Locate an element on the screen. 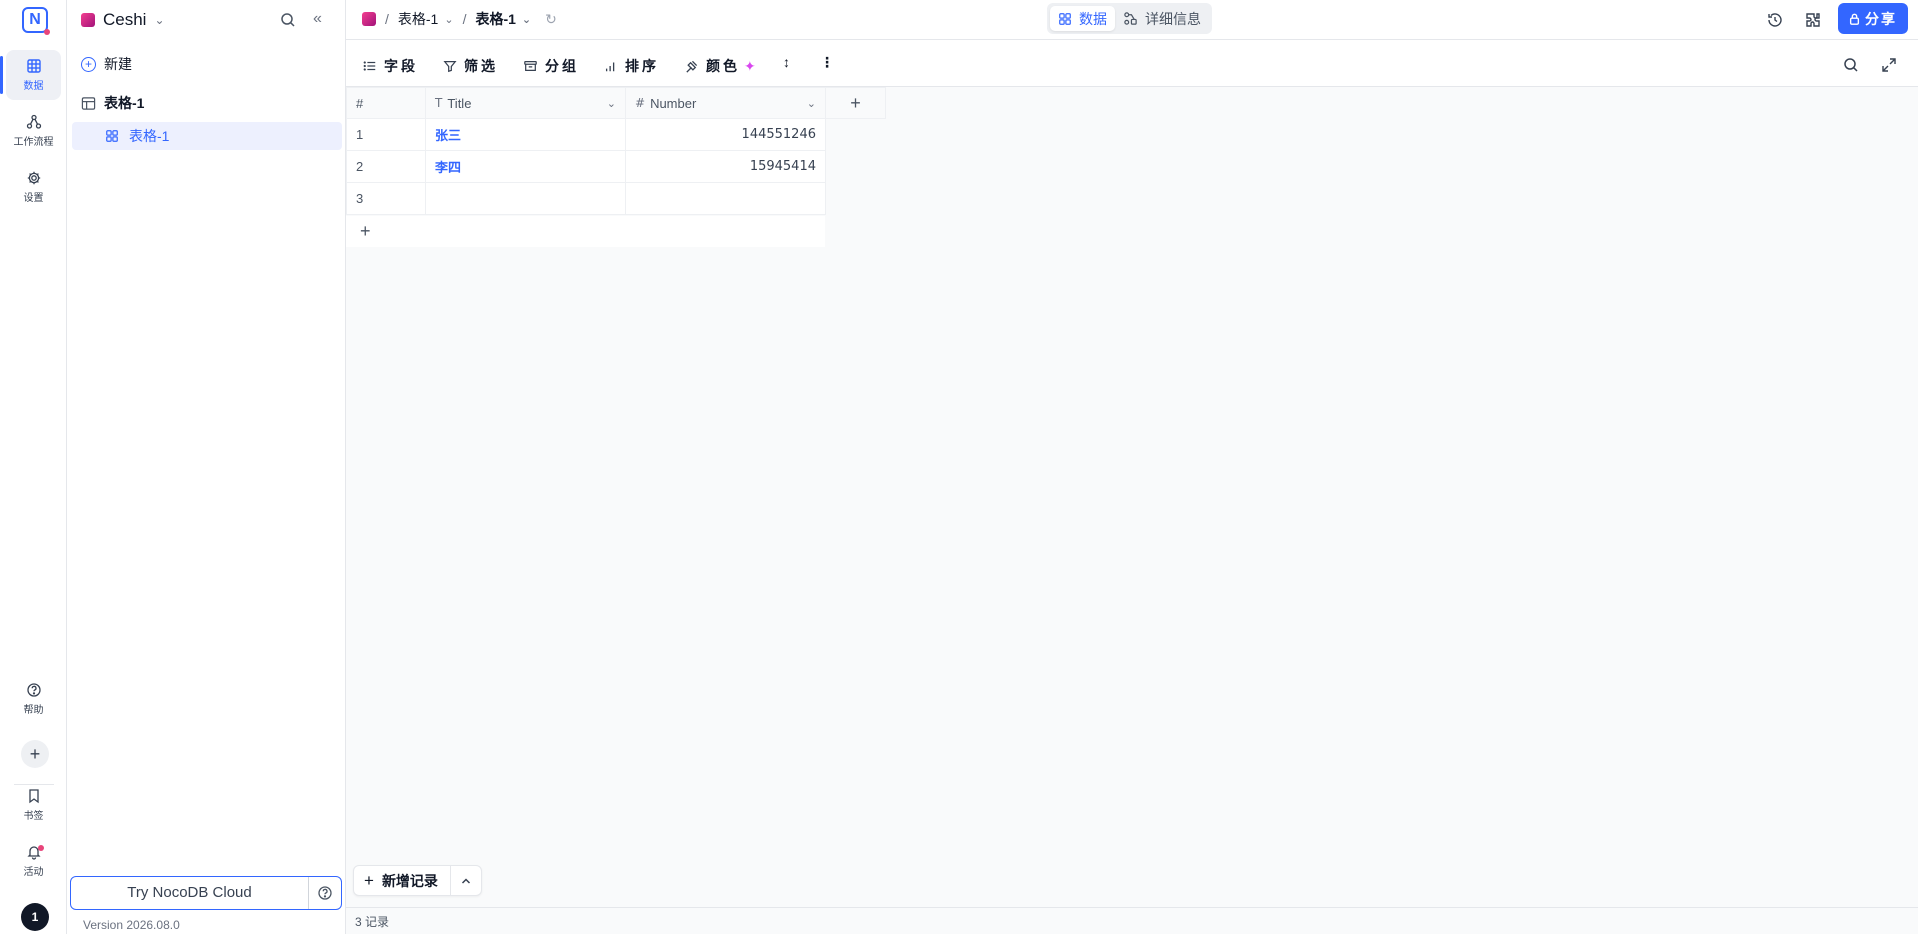 The width and height of the screenshot is (1918, 934). notification-dot is located at coordinates (41, 848).